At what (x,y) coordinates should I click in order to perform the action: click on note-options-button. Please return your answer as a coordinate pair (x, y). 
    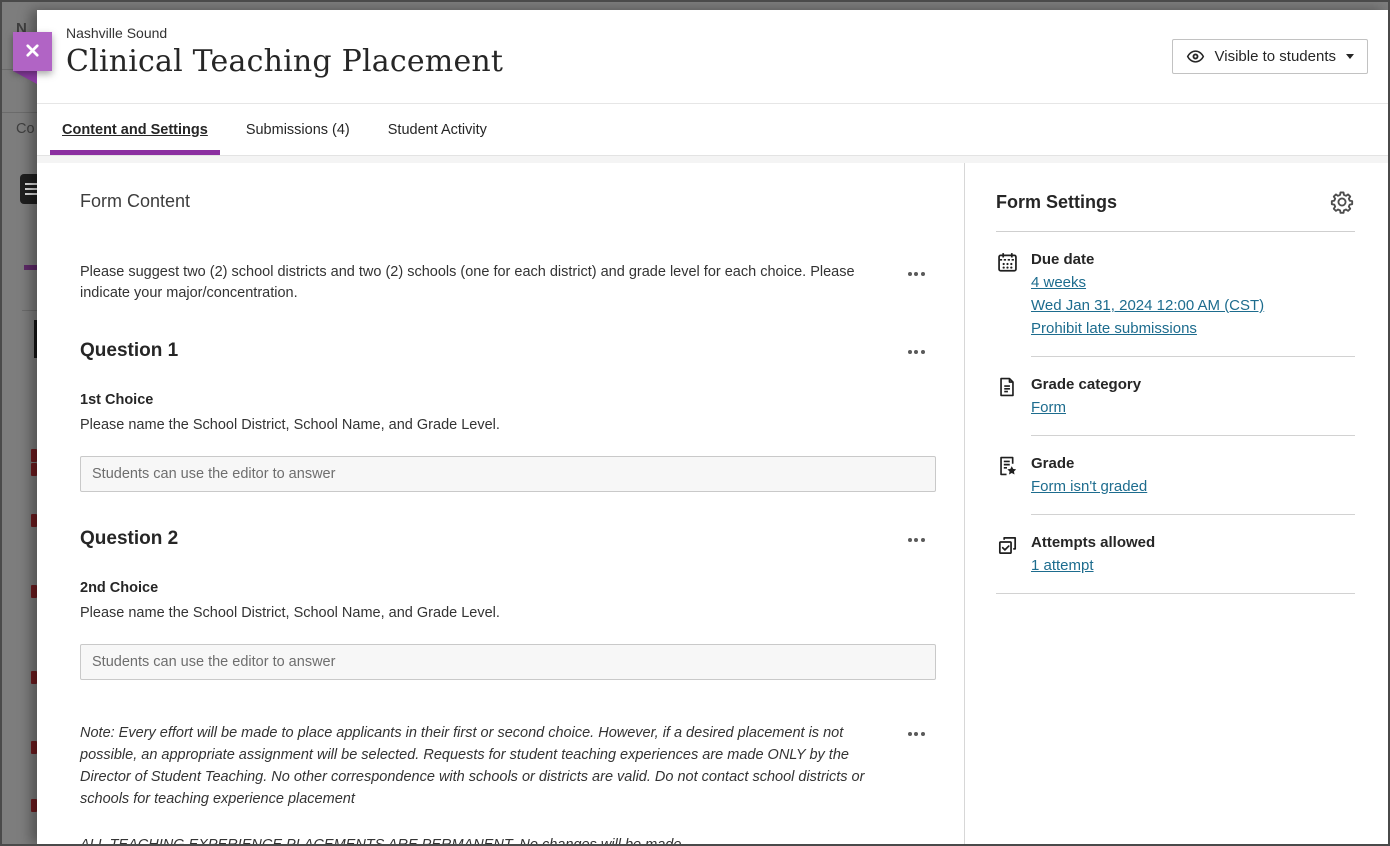
    Looking at the image, I should click on (916, 734).